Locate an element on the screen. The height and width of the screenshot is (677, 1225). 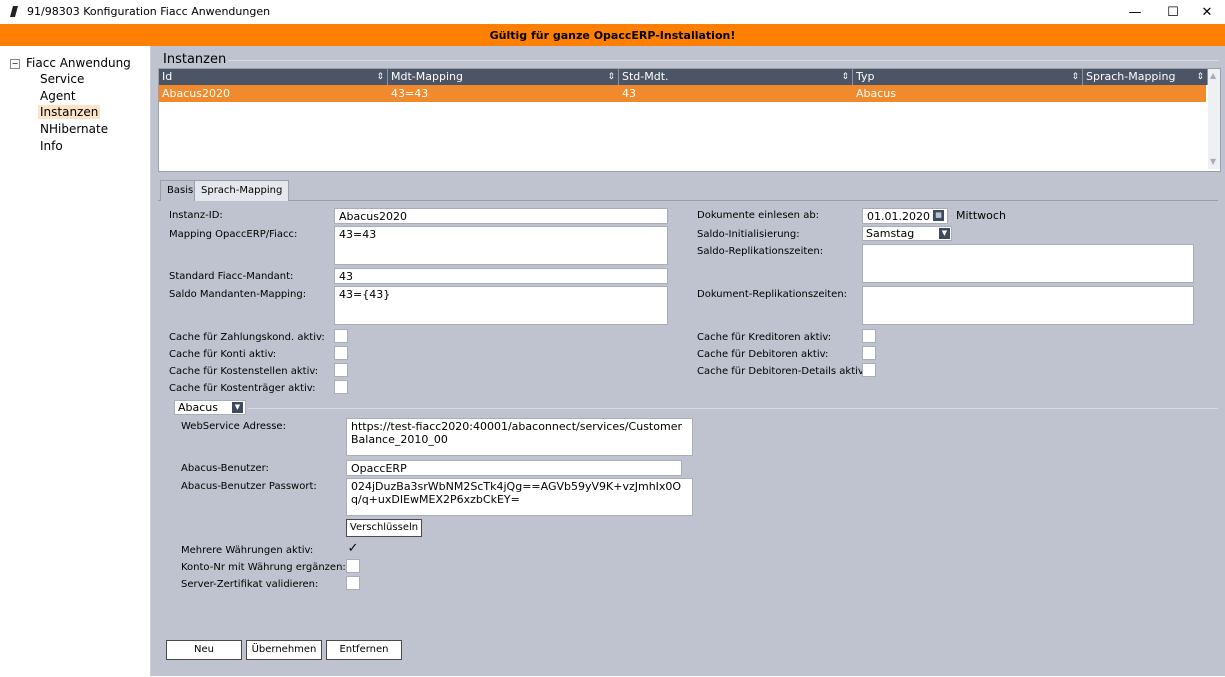
section-divider is located at coordinates (733, 408).